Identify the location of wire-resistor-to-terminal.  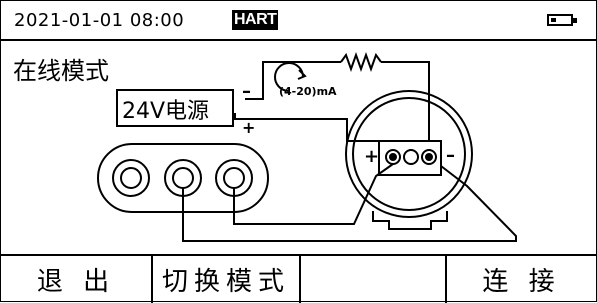
(405, 107).